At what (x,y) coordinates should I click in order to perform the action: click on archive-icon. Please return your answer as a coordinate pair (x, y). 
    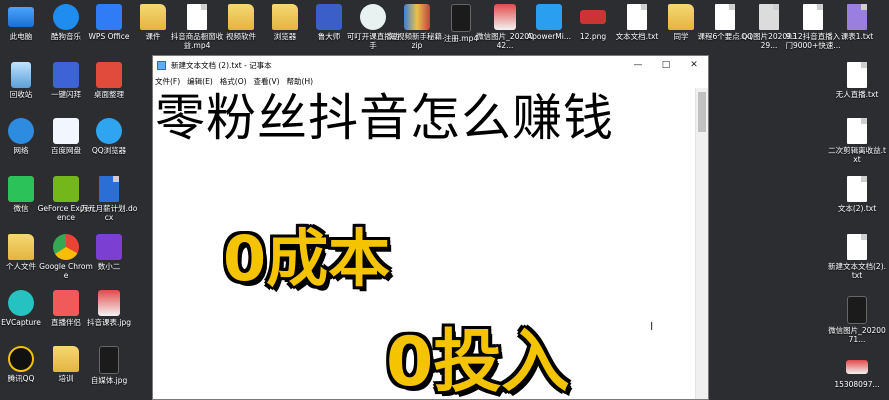
    Looking at the image, I should click on (417, 17).